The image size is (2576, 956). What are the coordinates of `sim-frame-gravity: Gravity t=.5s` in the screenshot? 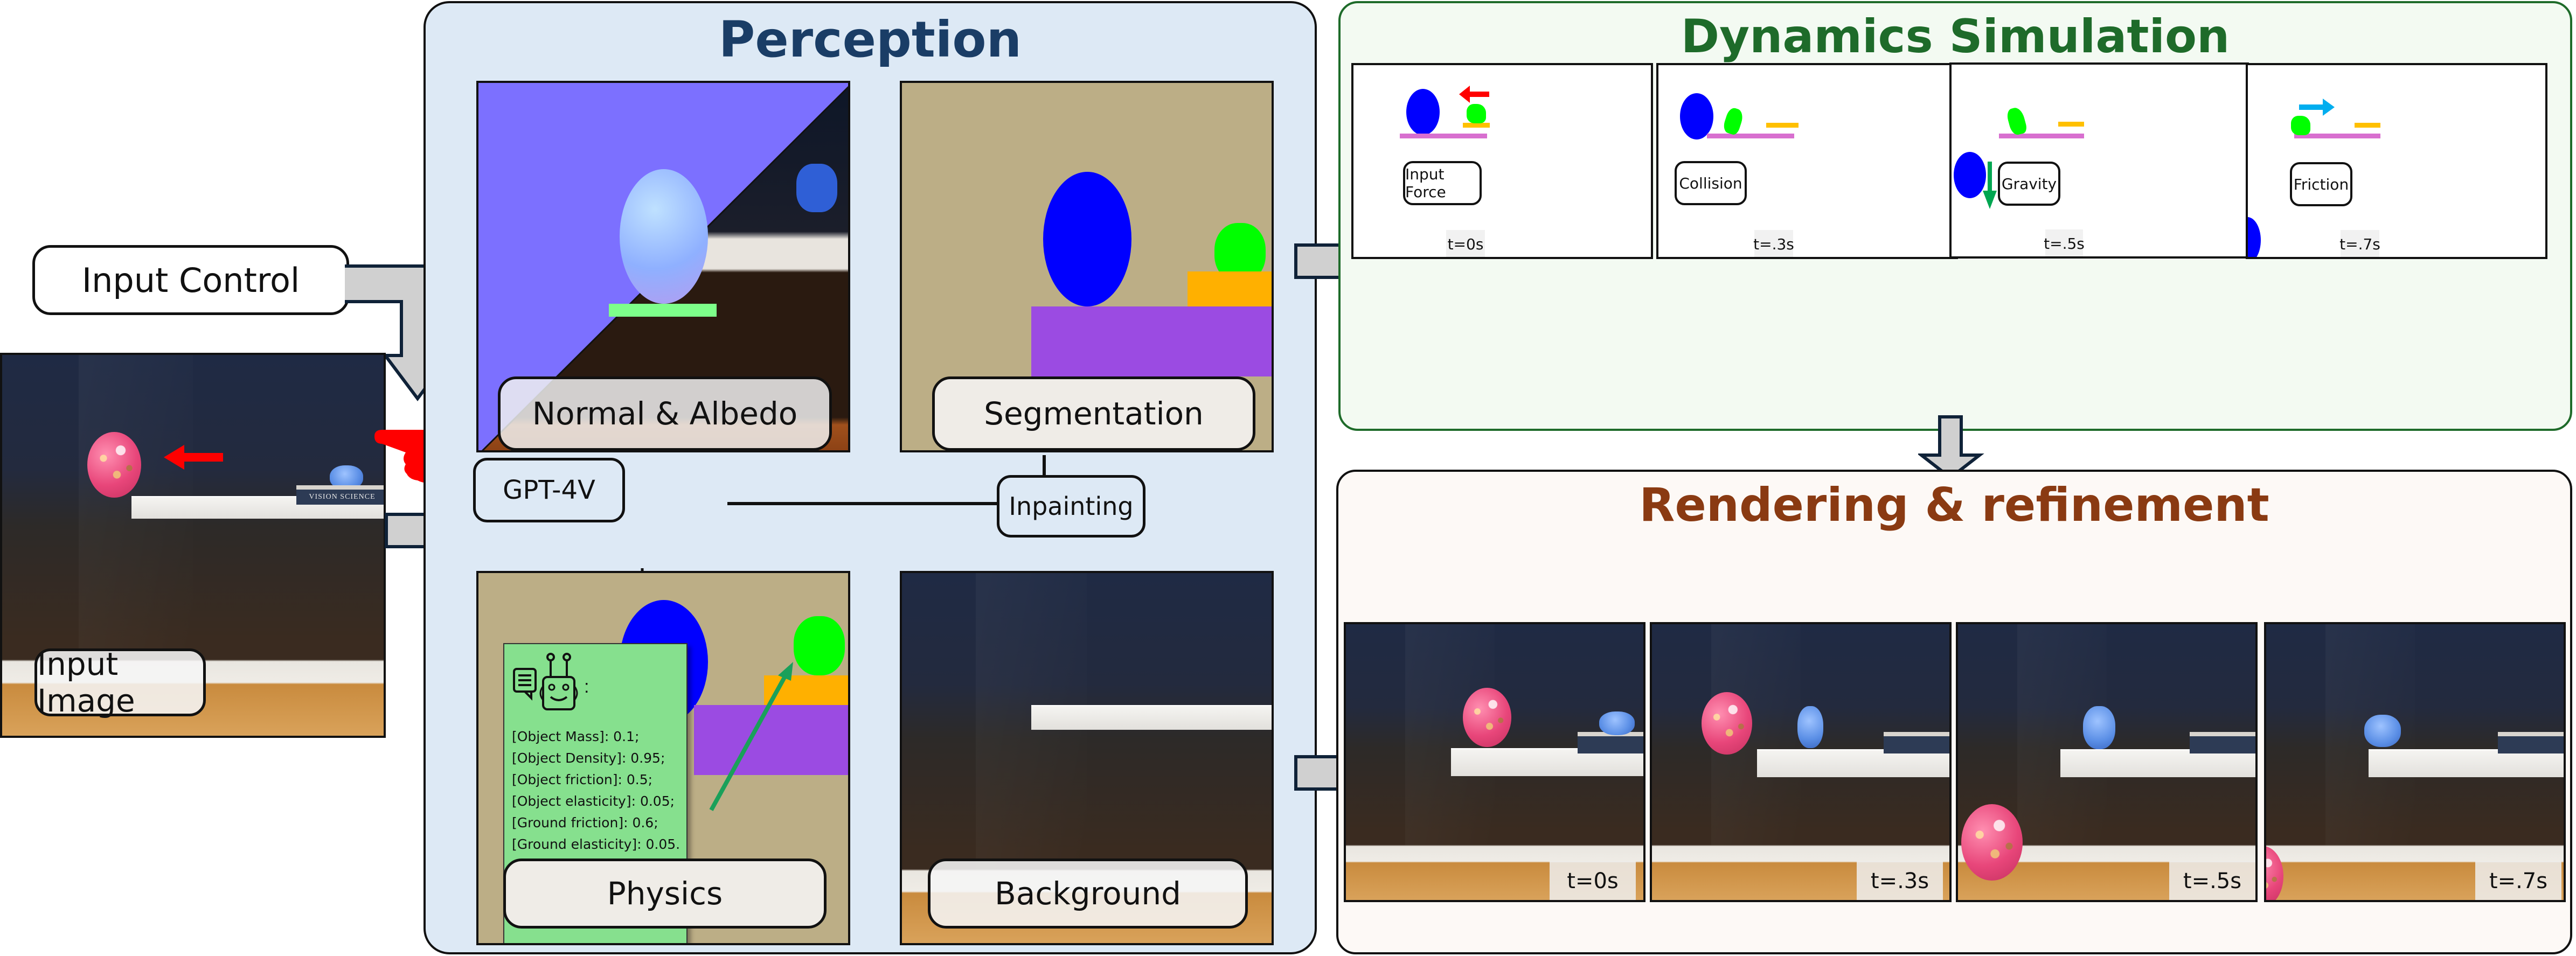 It's located at (2099, 160).